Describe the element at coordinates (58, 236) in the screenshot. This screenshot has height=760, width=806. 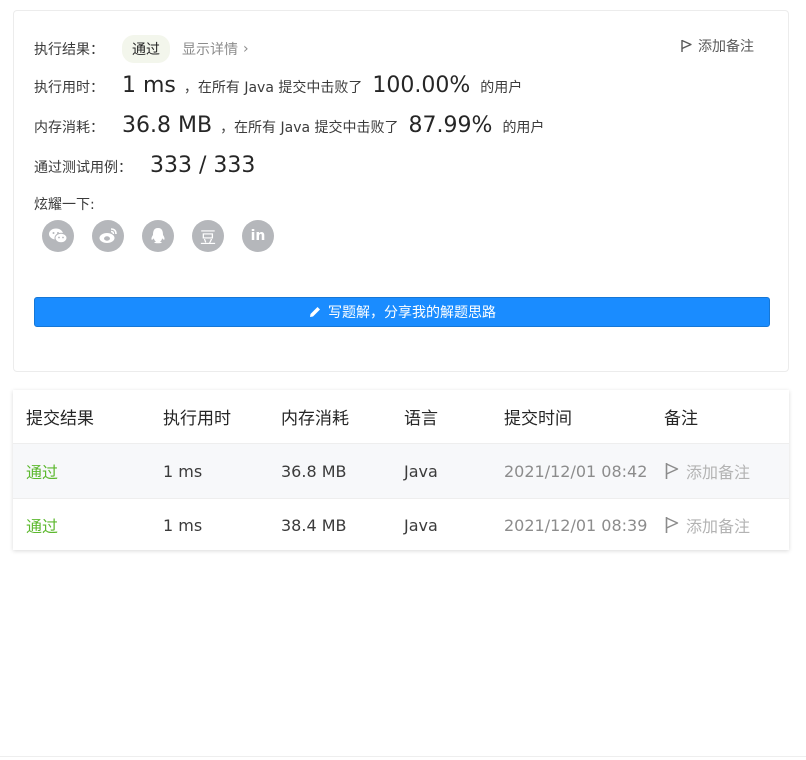
I see `wechat-icon` at that location.